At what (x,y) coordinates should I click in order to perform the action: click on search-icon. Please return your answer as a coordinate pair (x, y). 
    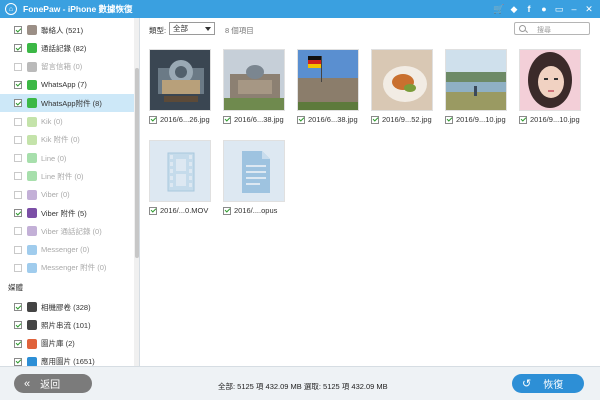
    Looking at the image, I should click on (522, 28).